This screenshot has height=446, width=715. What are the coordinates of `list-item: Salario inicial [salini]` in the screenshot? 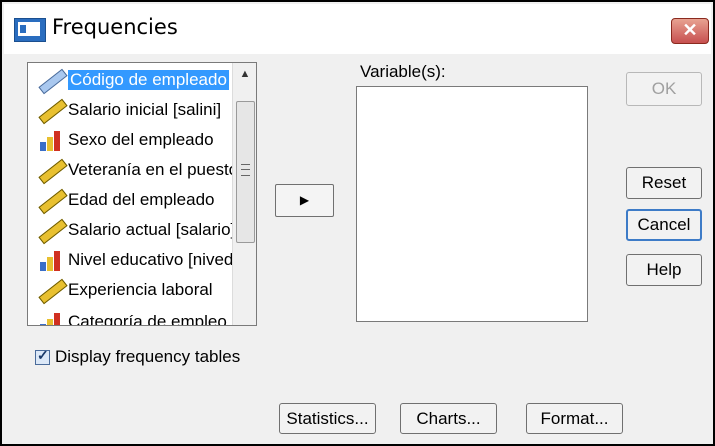 It's located at (134, 110).